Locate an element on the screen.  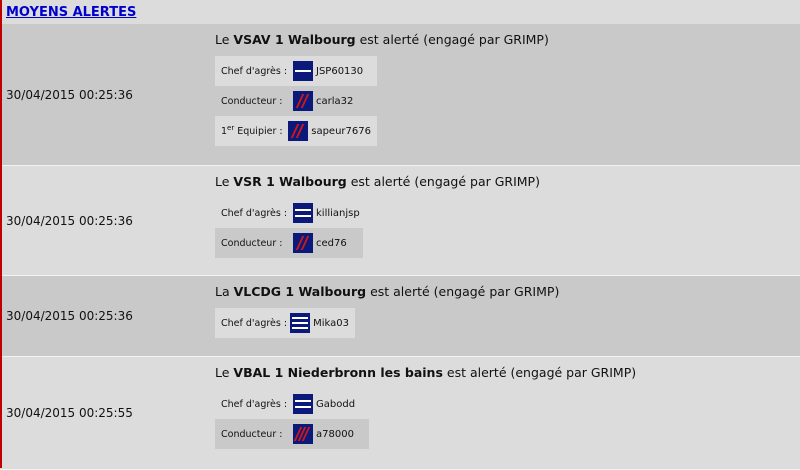
moyens-alertes-link: MOYENS ALERTES is located at coordinates (71, 12).